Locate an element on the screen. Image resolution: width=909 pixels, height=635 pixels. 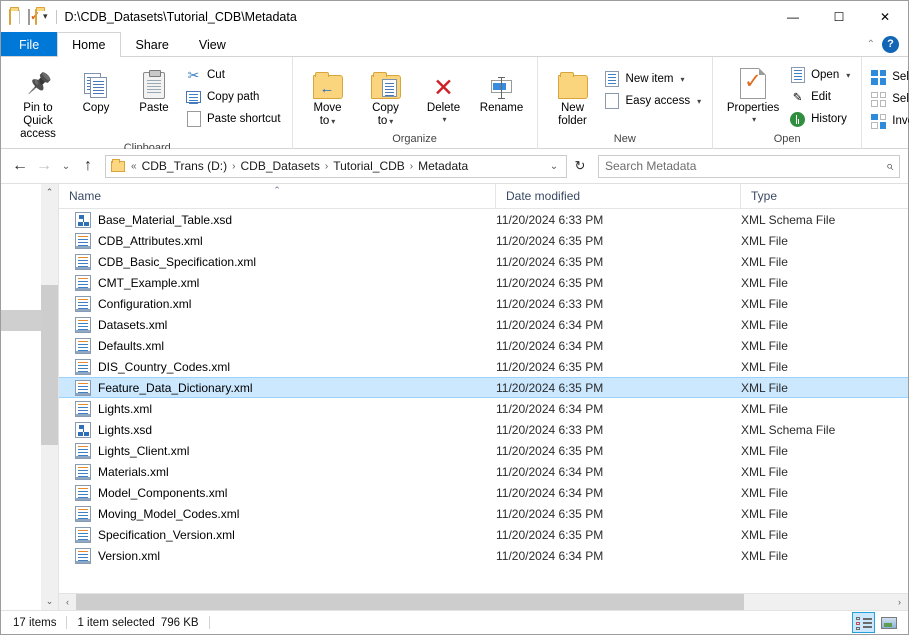
new-folder-icon is located at coordinates (36, 16).